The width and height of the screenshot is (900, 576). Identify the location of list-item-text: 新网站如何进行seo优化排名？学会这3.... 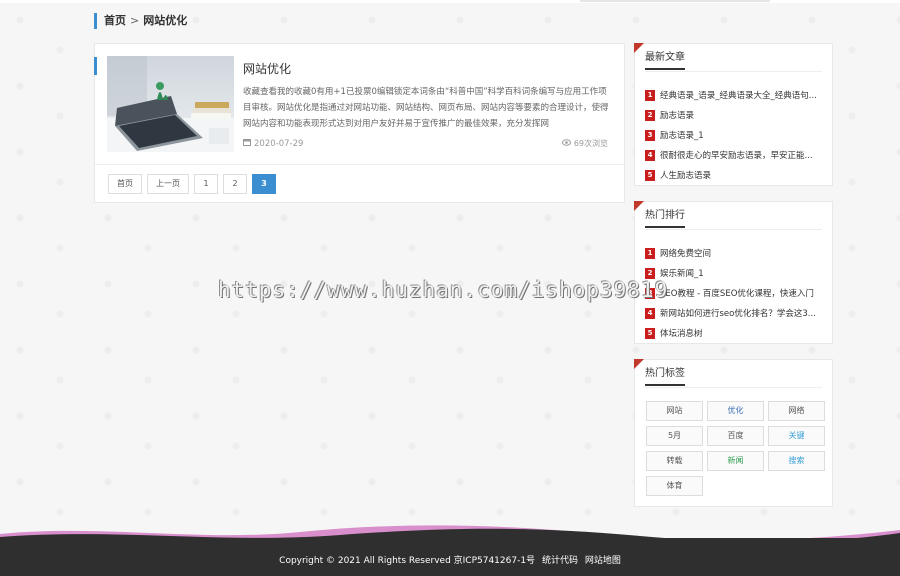
(738, 313).